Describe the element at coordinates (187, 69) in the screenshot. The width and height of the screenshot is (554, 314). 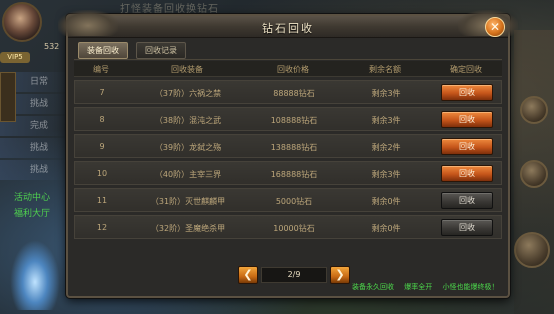
I see `column-header-equipment: 回收装备` at that location.